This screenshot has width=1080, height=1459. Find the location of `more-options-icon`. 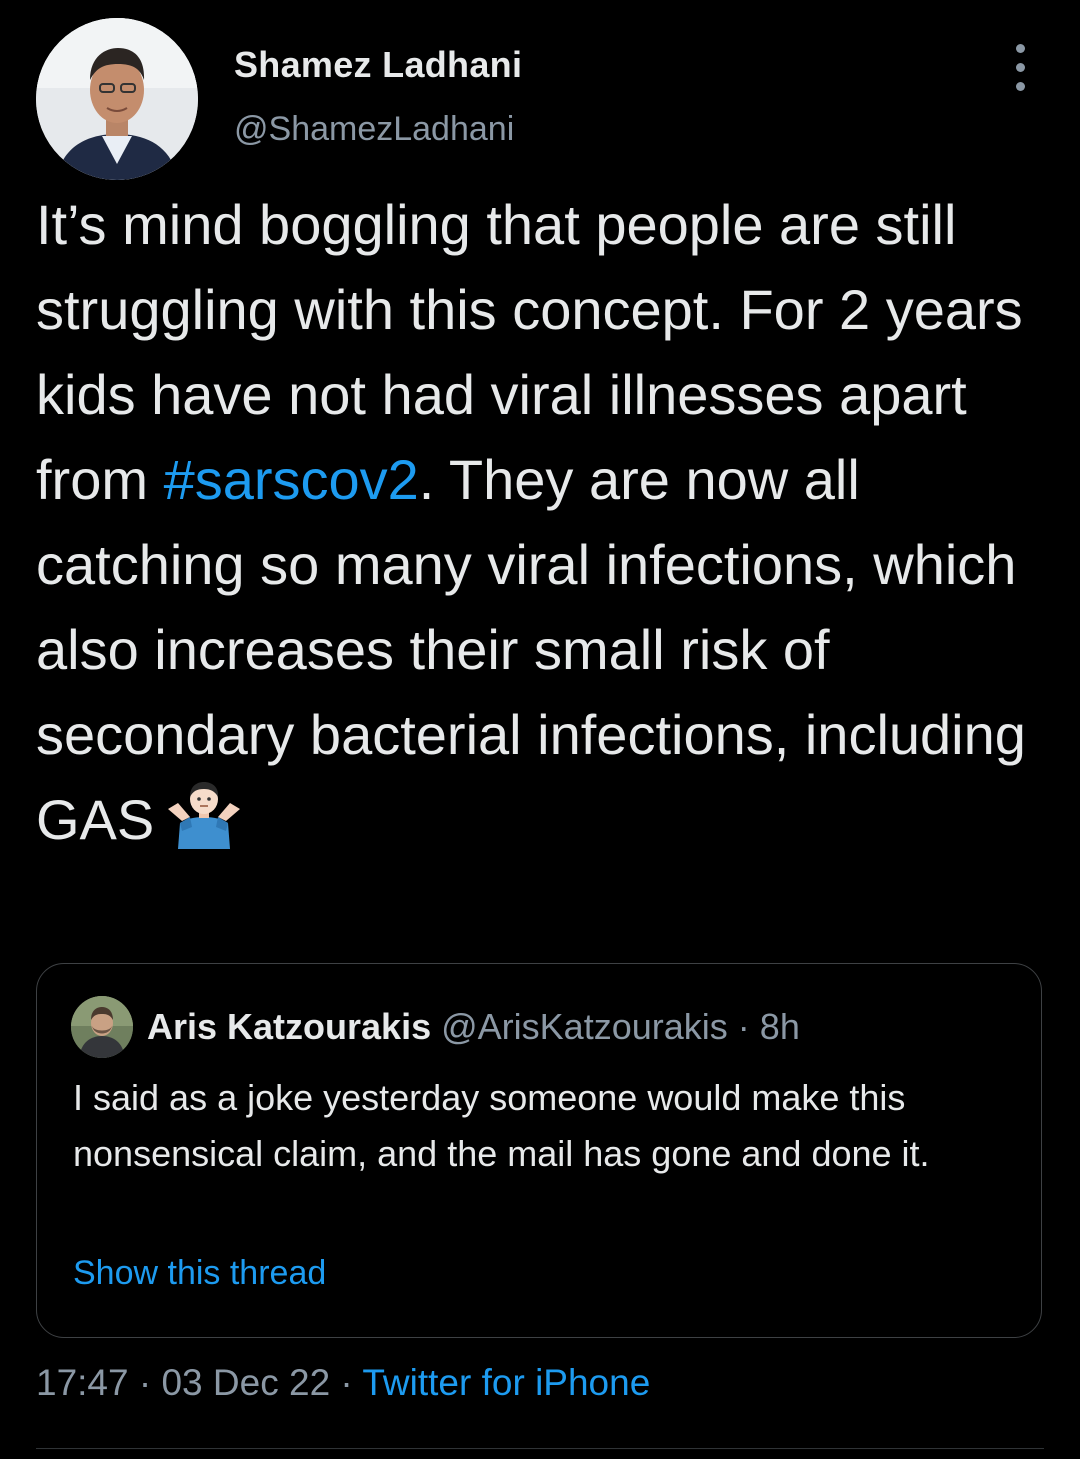

more-options-icon is located at coordinates (1020, 74).